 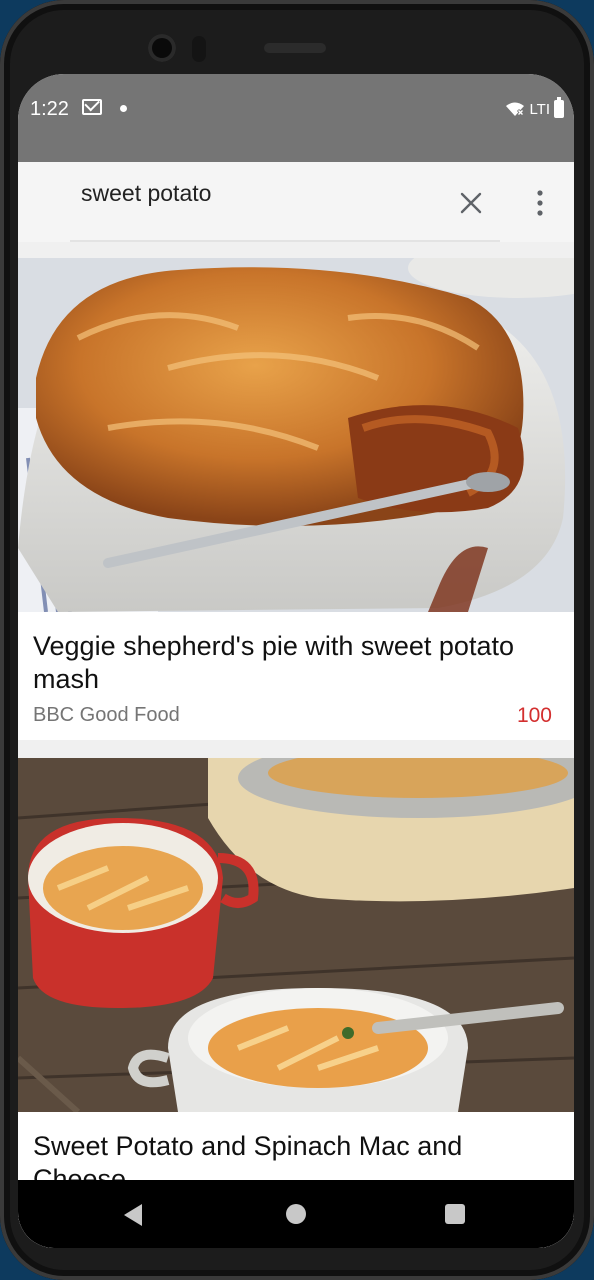 I want to click on recipe-score: 100, so click(x=534, y=715).